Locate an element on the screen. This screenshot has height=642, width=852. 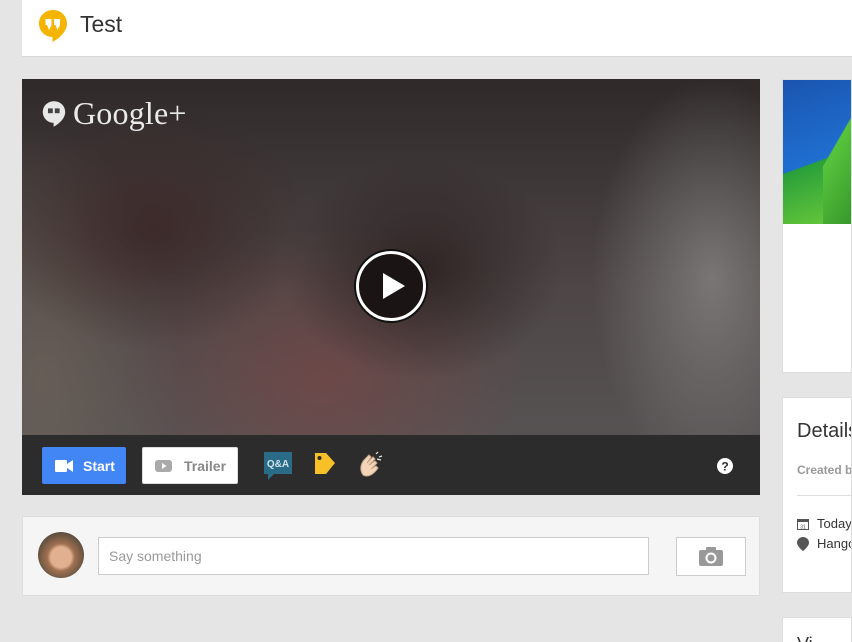
location-text: Hango is located at coordinates (834, 543).